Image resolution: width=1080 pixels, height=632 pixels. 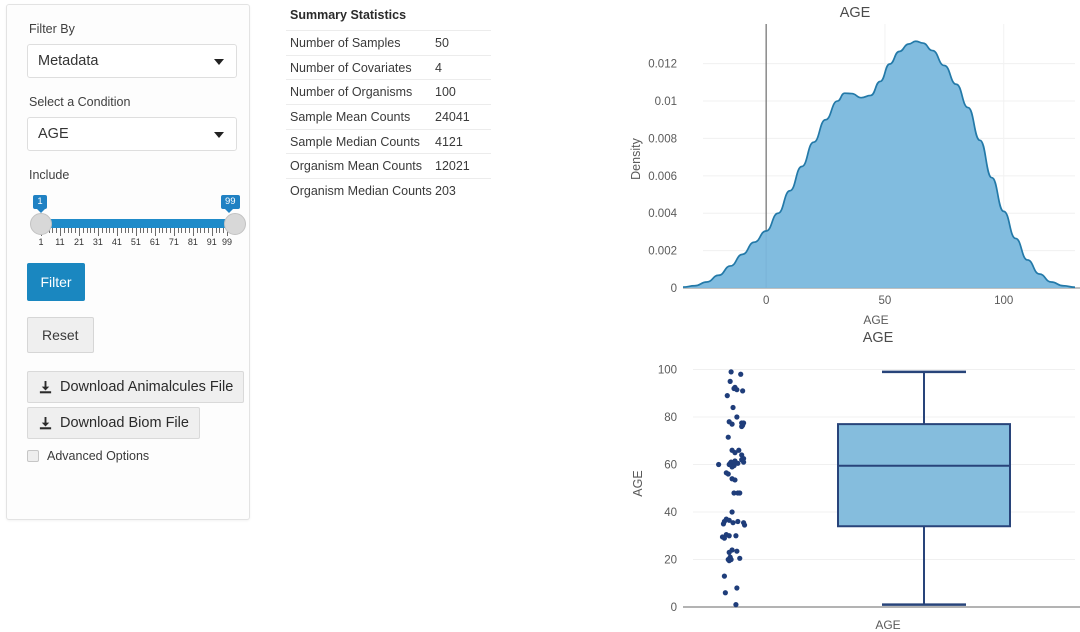 What do you see at coordinates (56, 282) in the screenshot?
I see `filter-button: Filter` at bounding box center [56, 282].